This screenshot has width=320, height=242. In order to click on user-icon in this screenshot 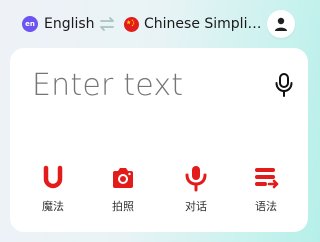, I will do `click(281, 24)`.